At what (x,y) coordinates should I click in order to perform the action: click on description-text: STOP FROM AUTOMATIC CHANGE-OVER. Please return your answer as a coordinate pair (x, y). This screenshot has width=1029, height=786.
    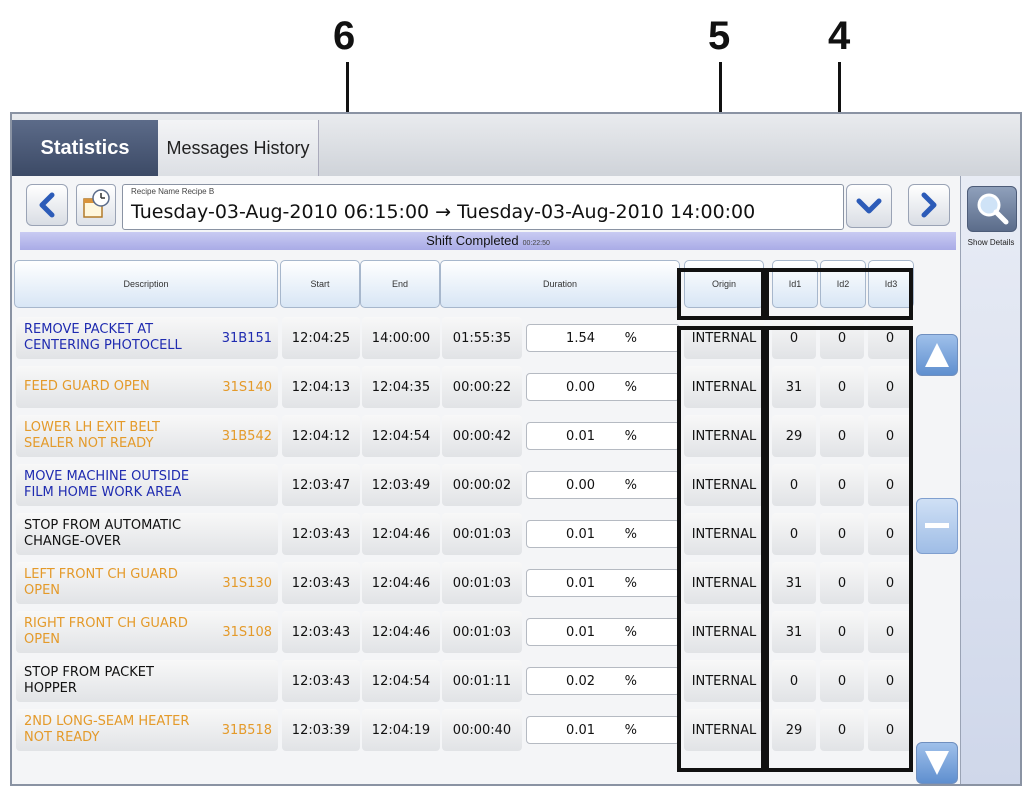
    Looking at the image, I should click on (103, 533).